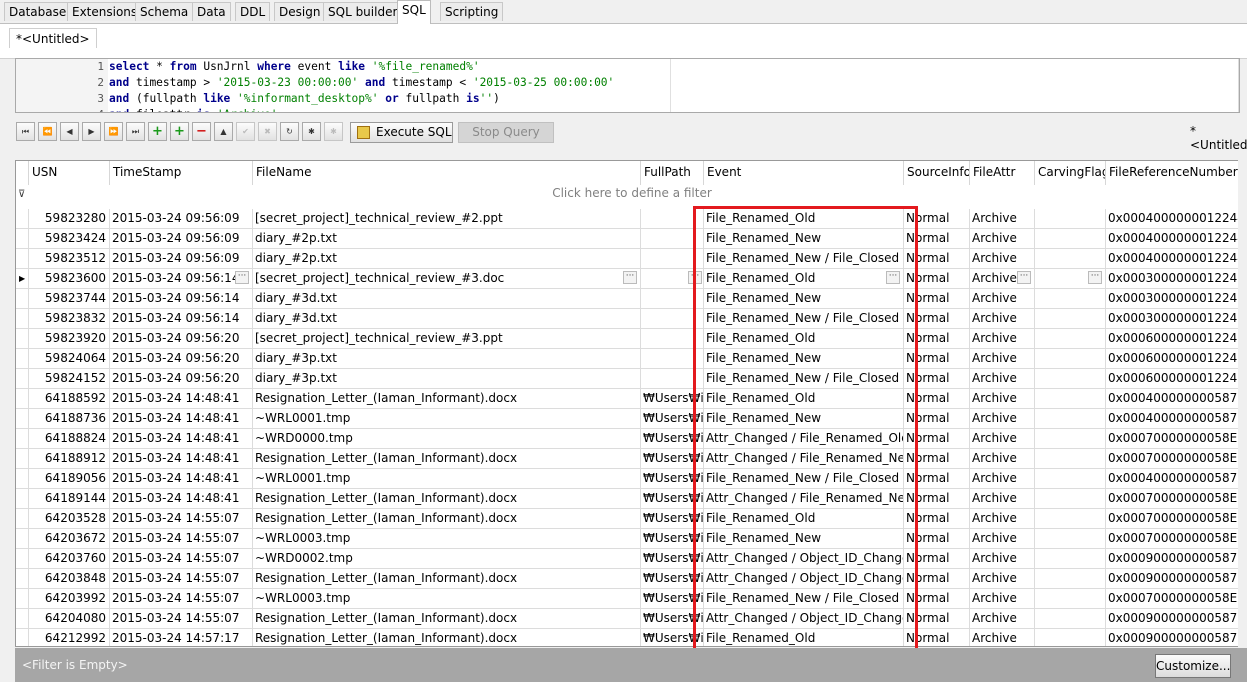  What do you see at coordinates (69, 398) in the screenshot?
I see `cell-usn: 64188592` at bounding box center [69, 398].